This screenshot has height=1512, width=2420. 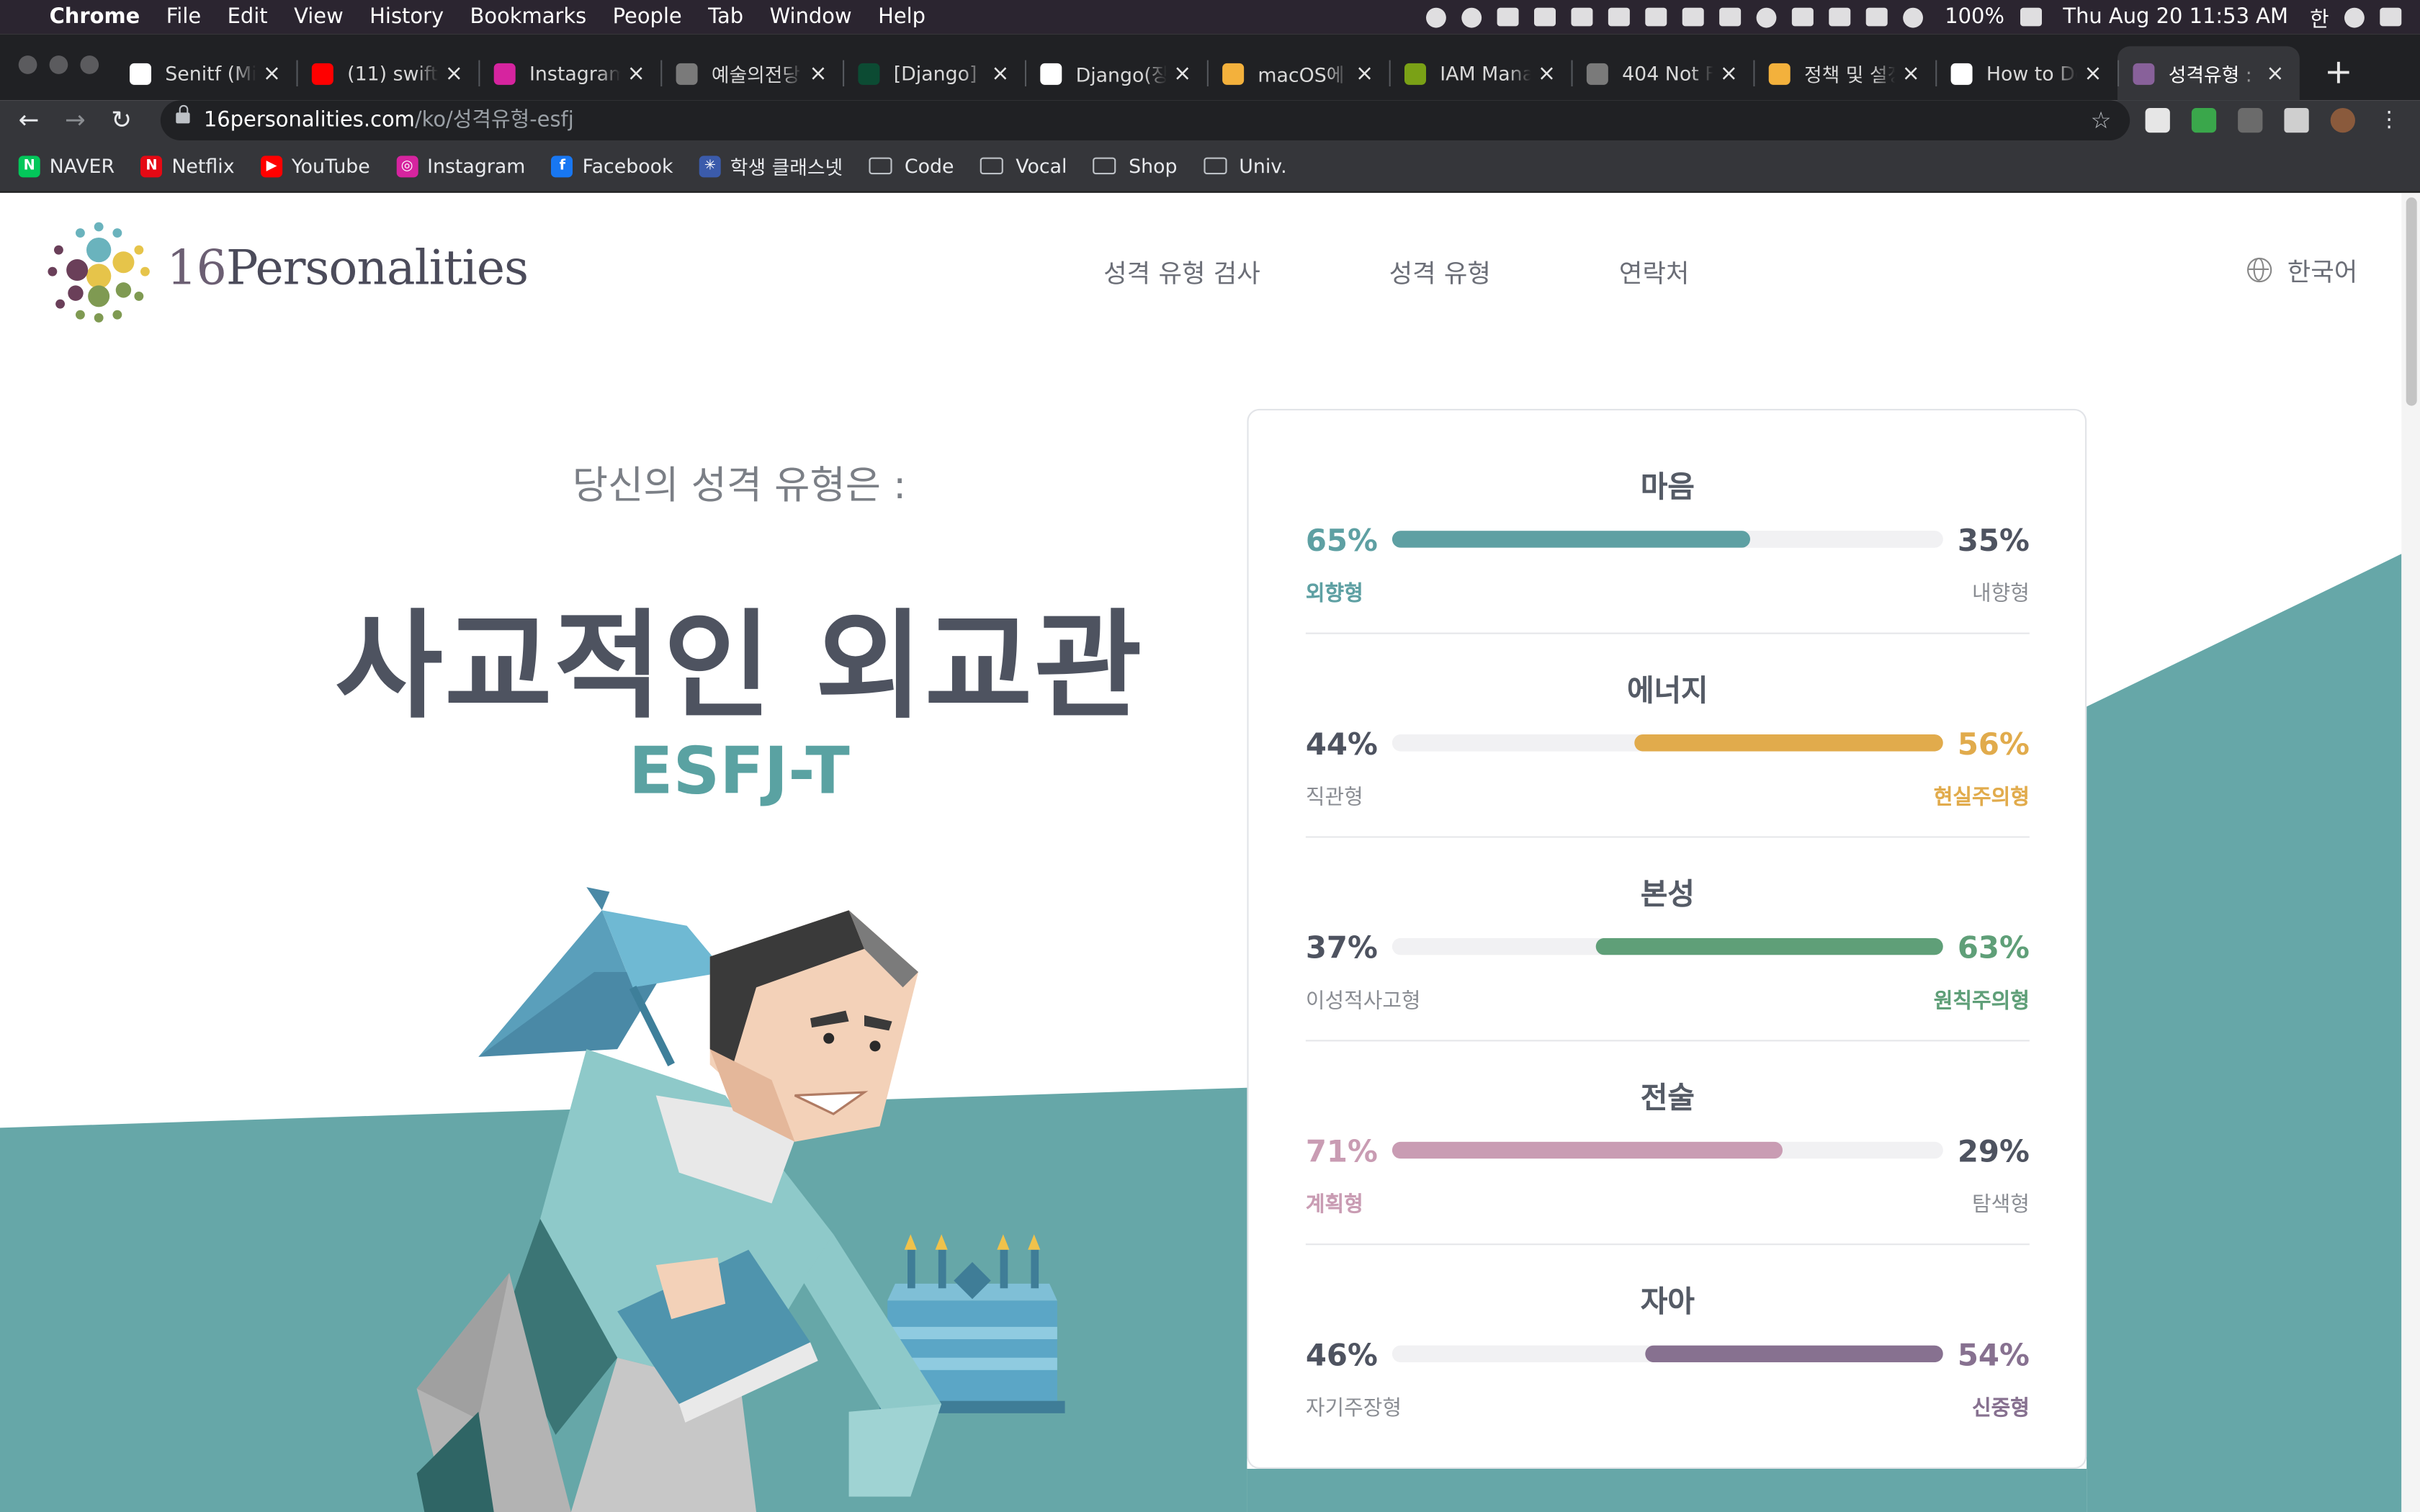 I want to click on wifi-icon, so click(x=1913, y=16).